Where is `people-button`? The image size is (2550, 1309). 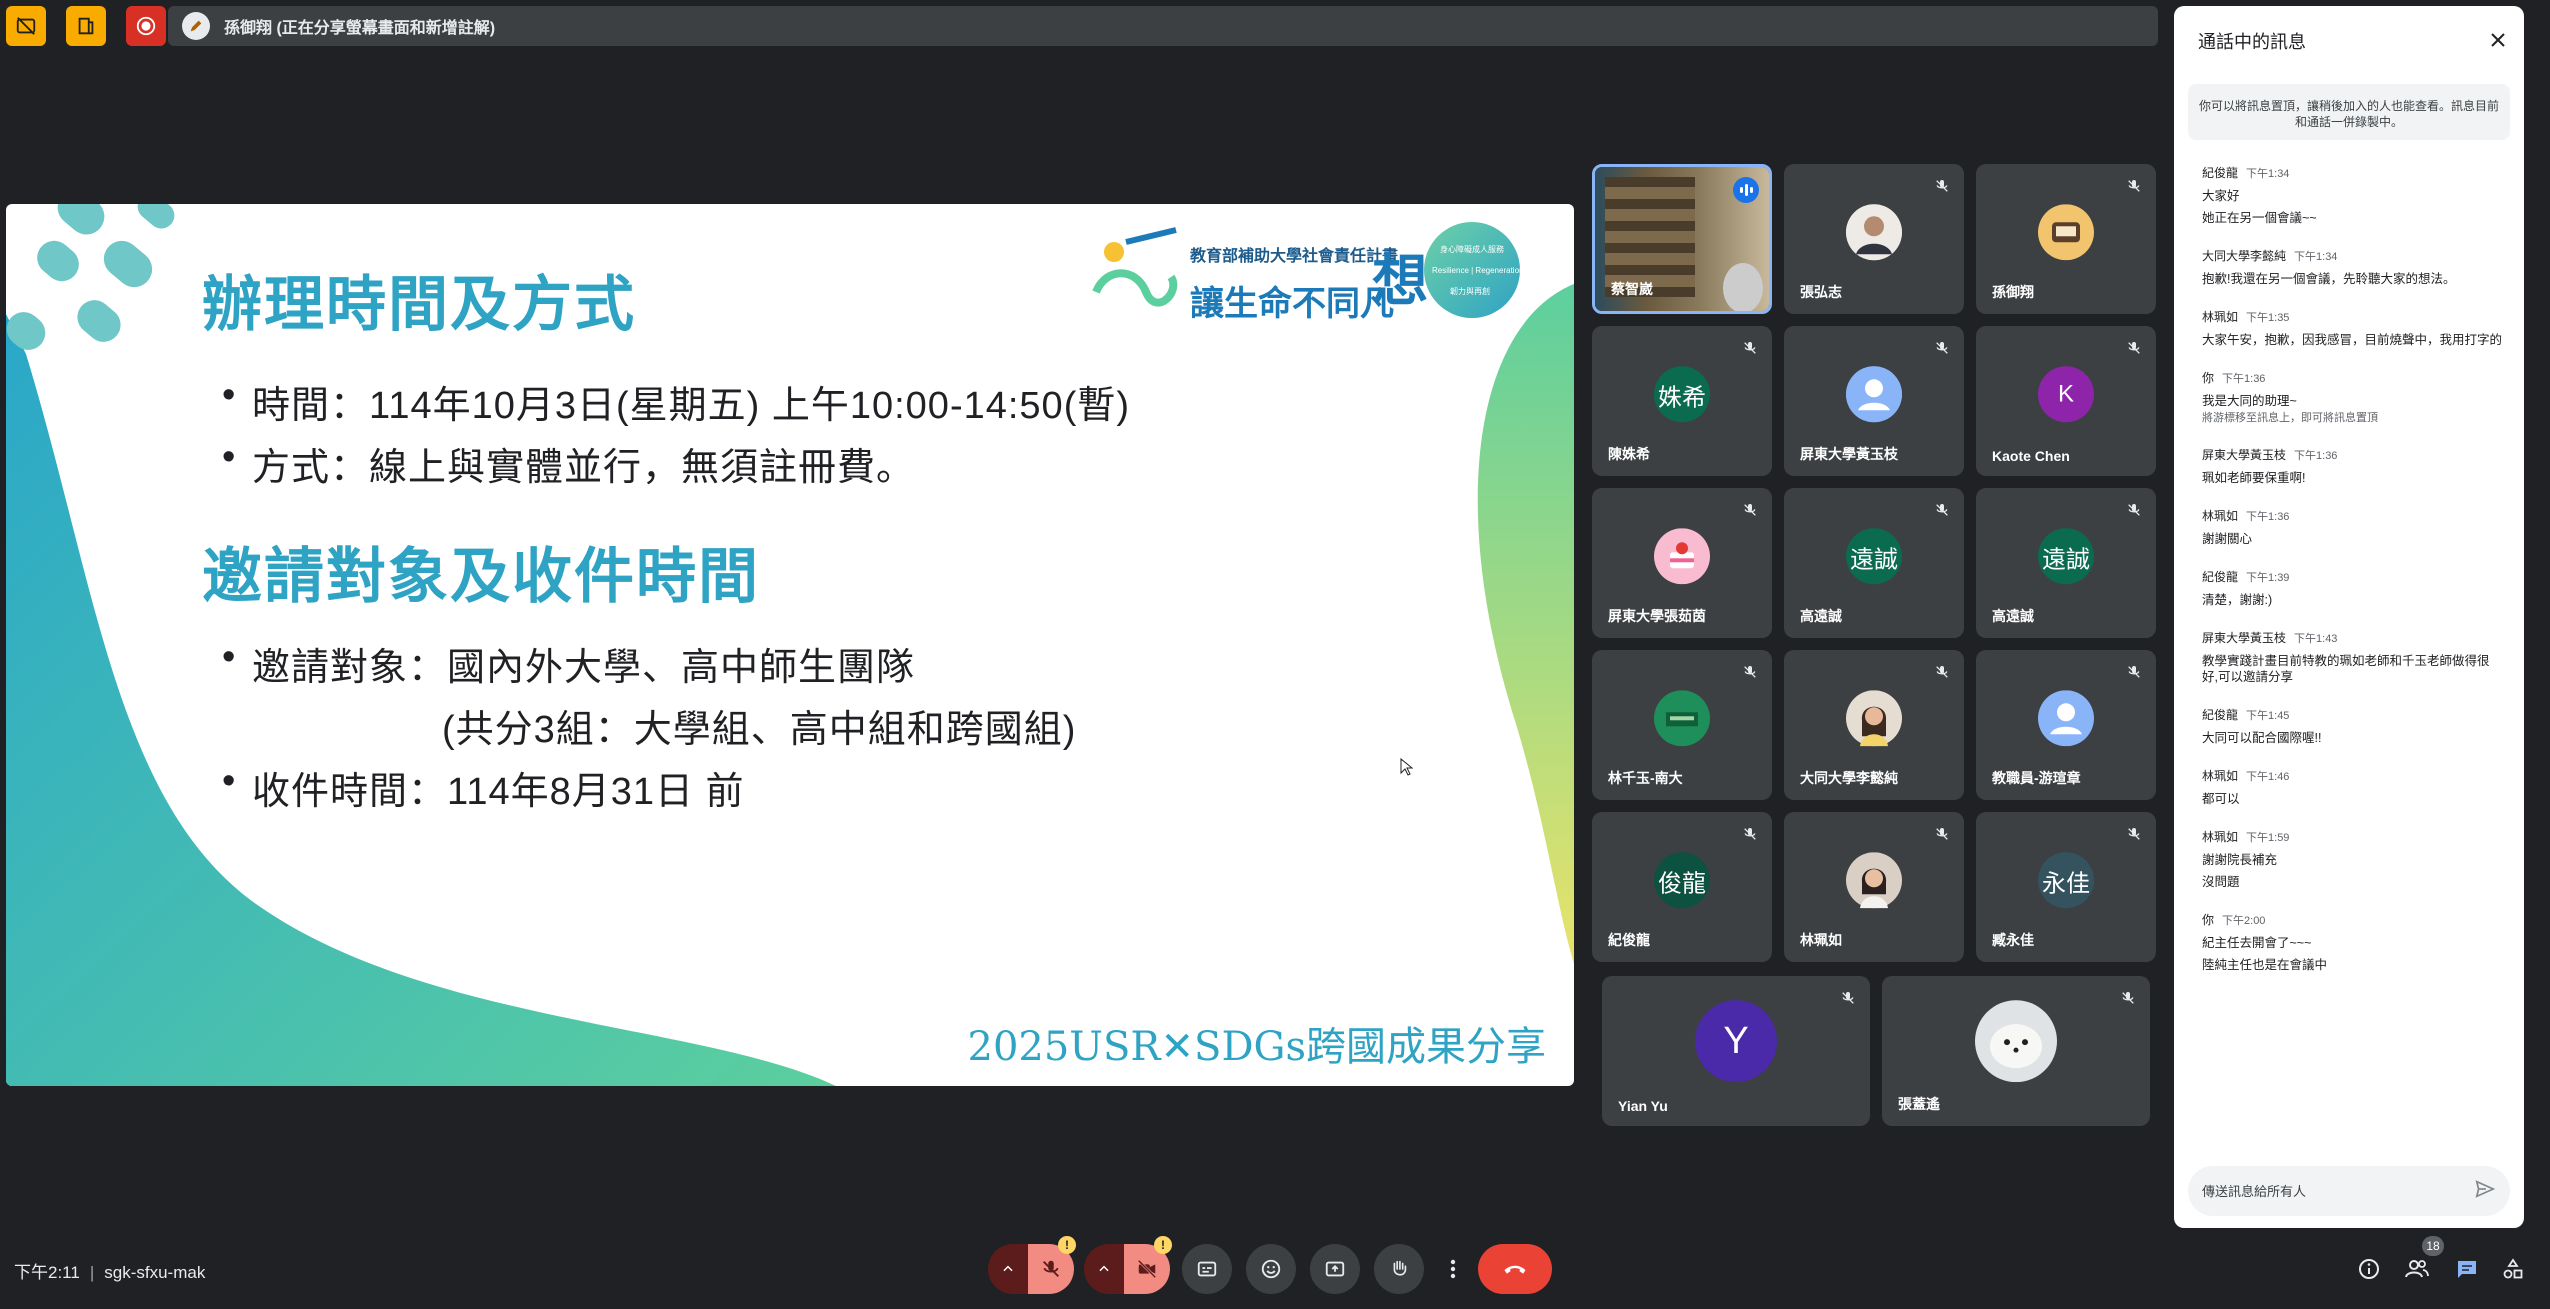 people-button is located at coordinates (2417, 1269).